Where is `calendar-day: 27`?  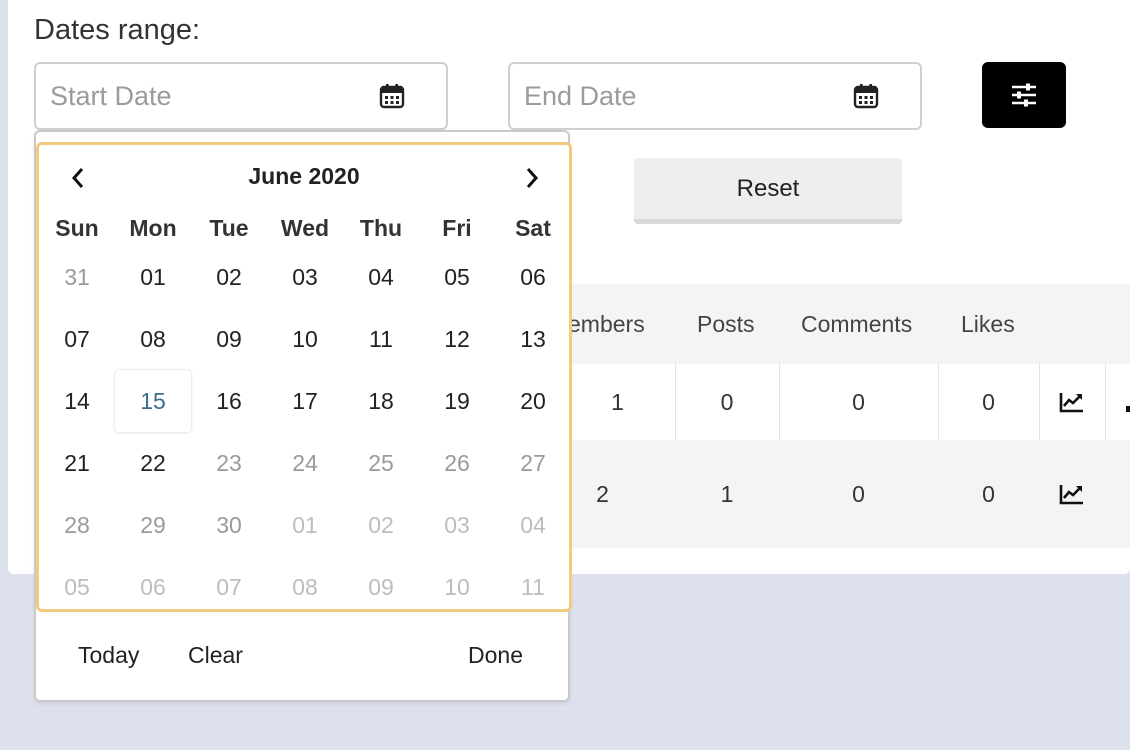 calendar-day: 27 is located at coordinates (533, 463).